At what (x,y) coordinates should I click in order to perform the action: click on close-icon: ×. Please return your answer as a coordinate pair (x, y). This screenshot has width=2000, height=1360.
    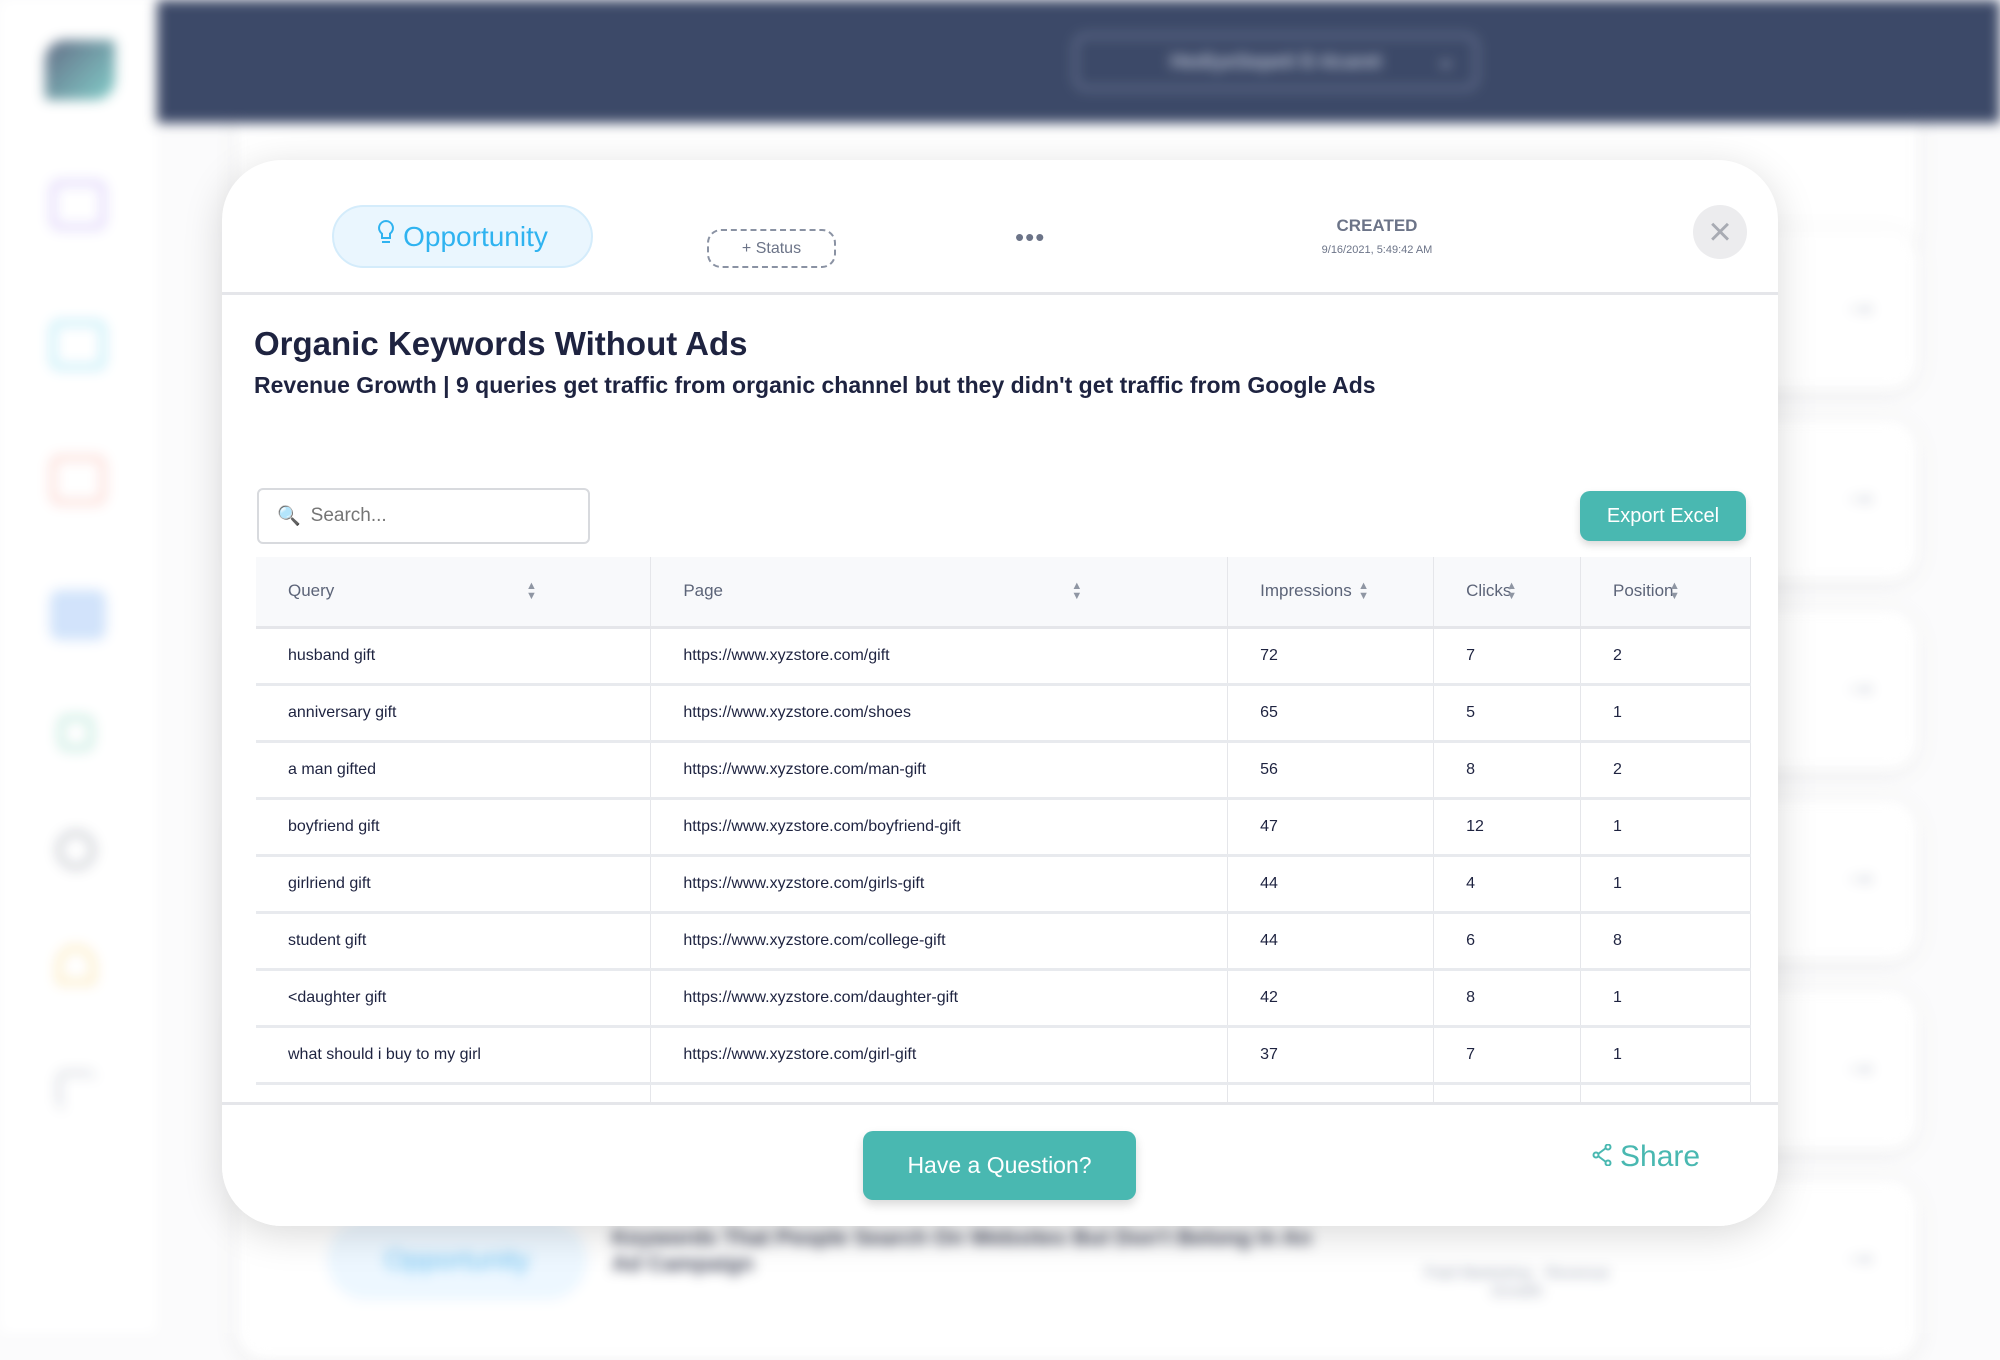
    Looking at the image, I should click on (1720, 232).